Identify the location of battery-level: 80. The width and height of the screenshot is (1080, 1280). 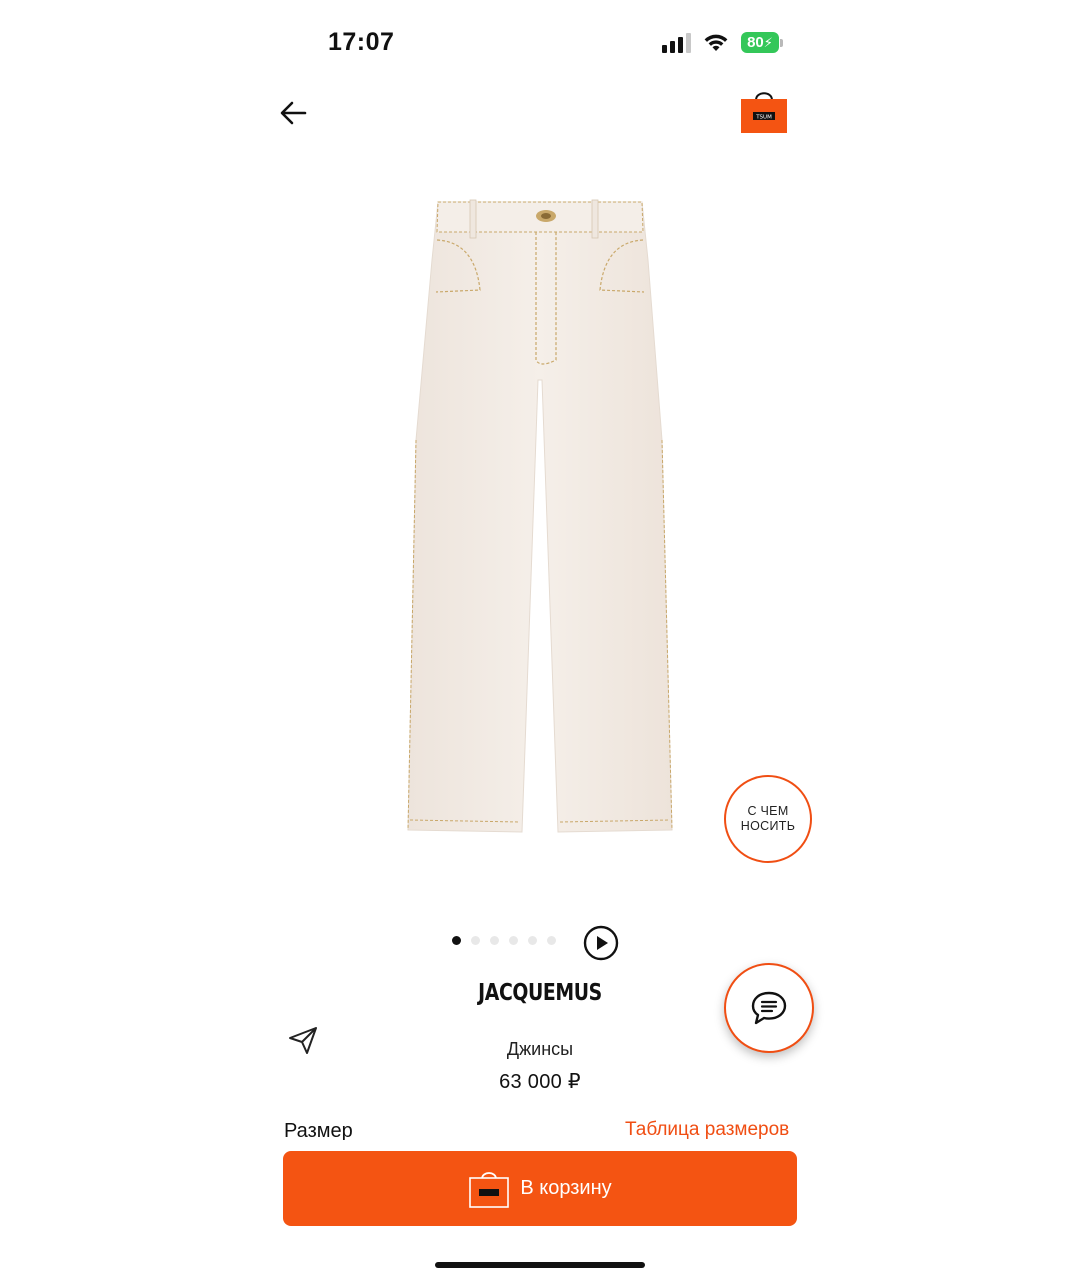
(755, 42).